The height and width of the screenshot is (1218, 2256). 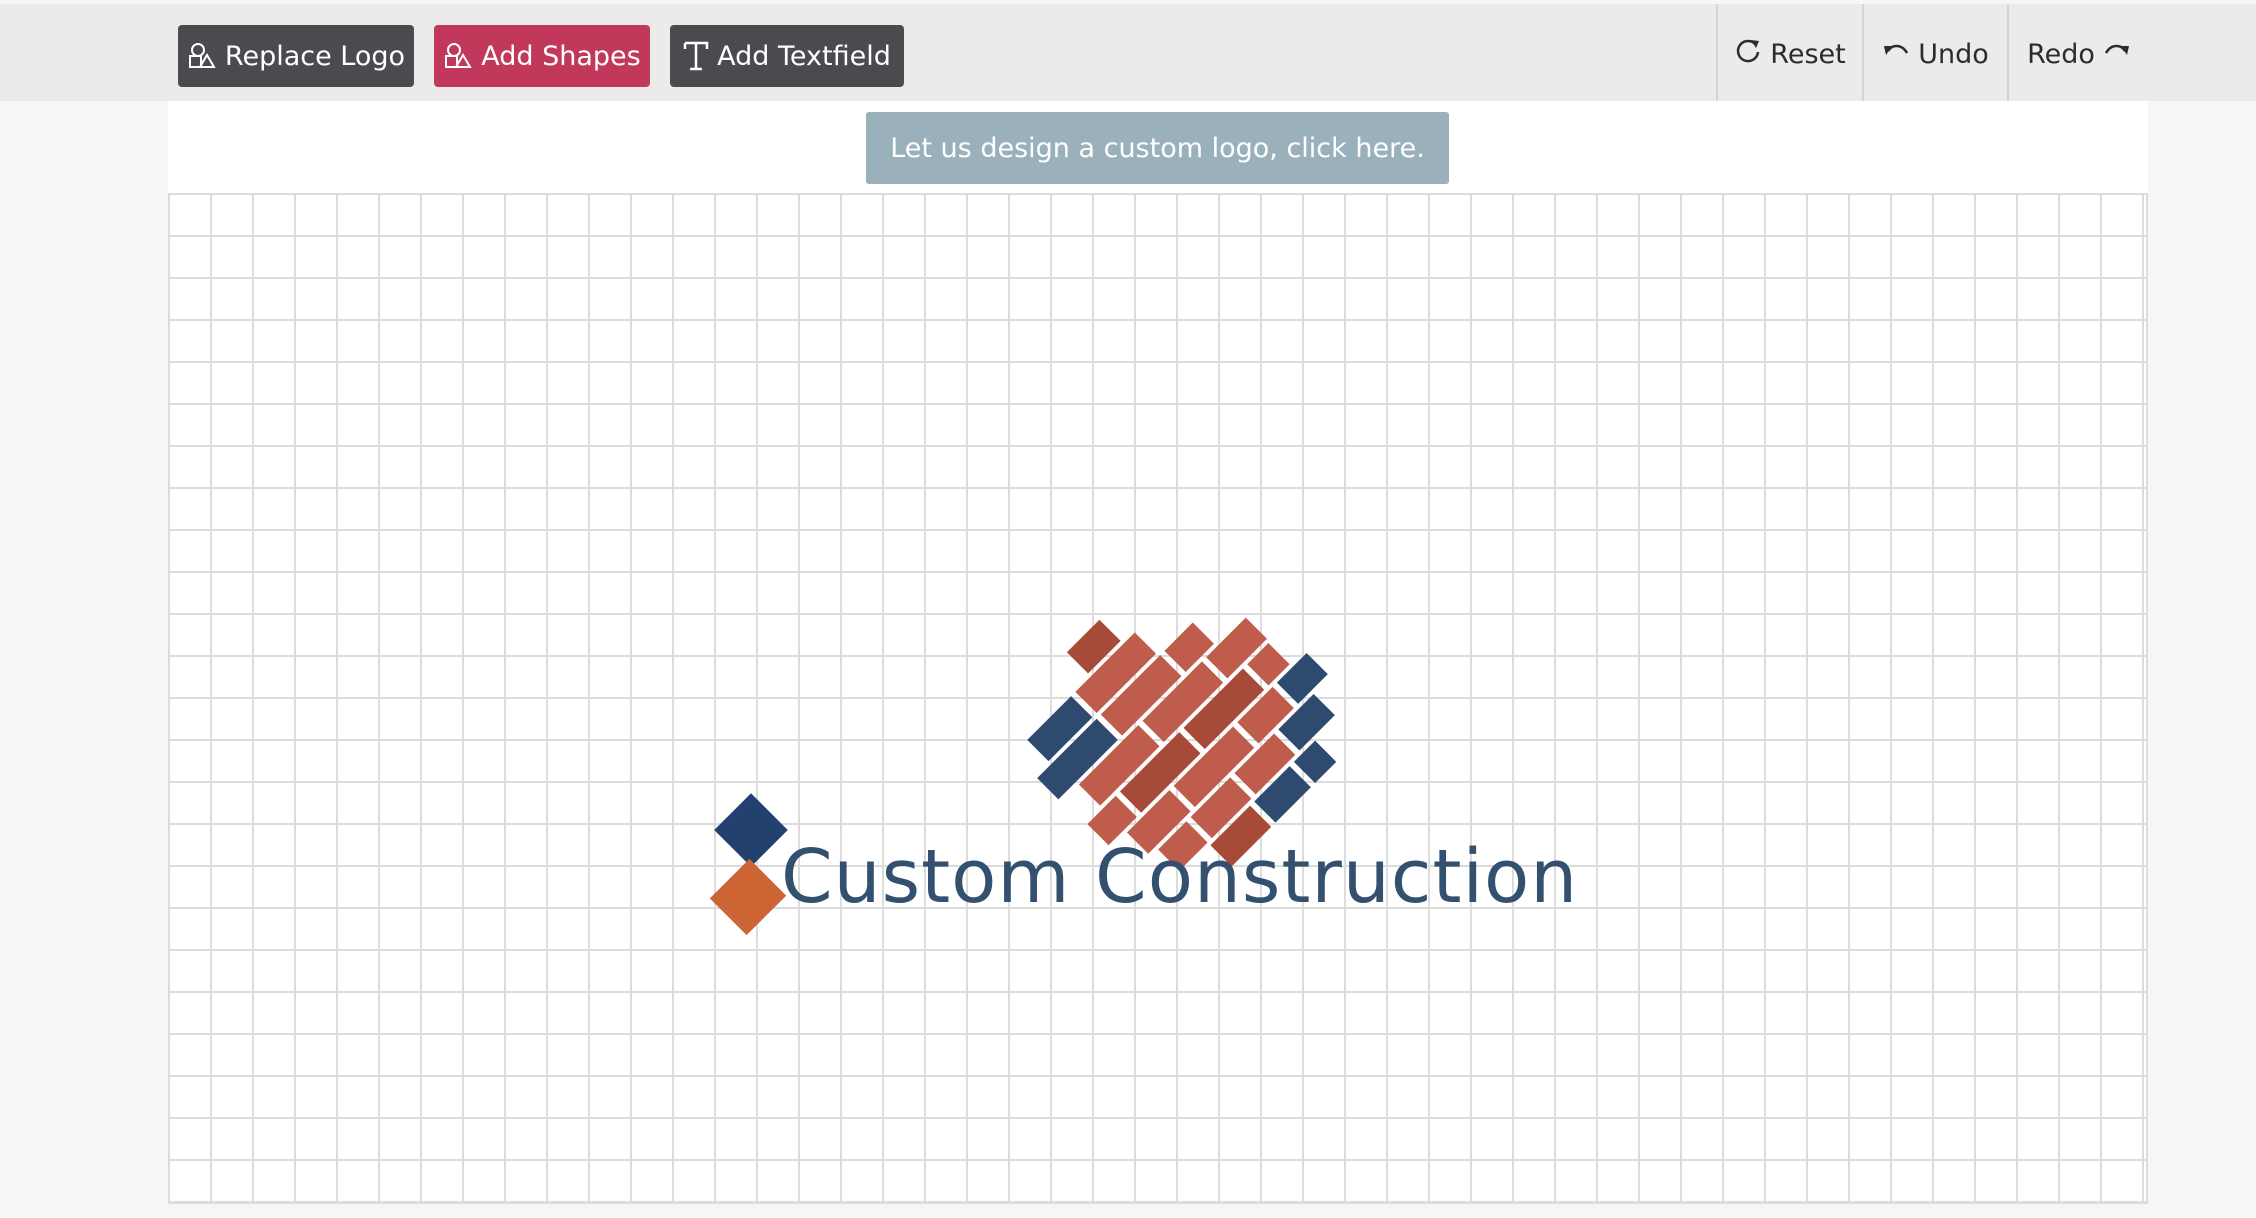 What do you see at coordinates (748, 897) in the screenshot?
I see `orange-diamond` at bounding box center [748, 897].